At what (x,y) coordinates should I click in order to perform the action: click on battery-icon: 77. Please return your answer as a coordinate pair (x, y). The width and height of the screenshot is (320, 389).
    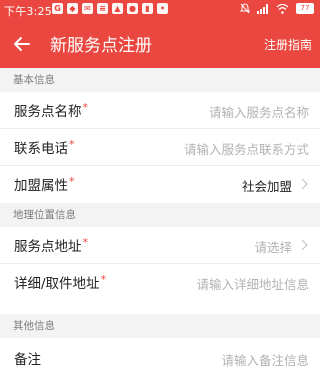
    Looking at the image, I should click on (305, 8).